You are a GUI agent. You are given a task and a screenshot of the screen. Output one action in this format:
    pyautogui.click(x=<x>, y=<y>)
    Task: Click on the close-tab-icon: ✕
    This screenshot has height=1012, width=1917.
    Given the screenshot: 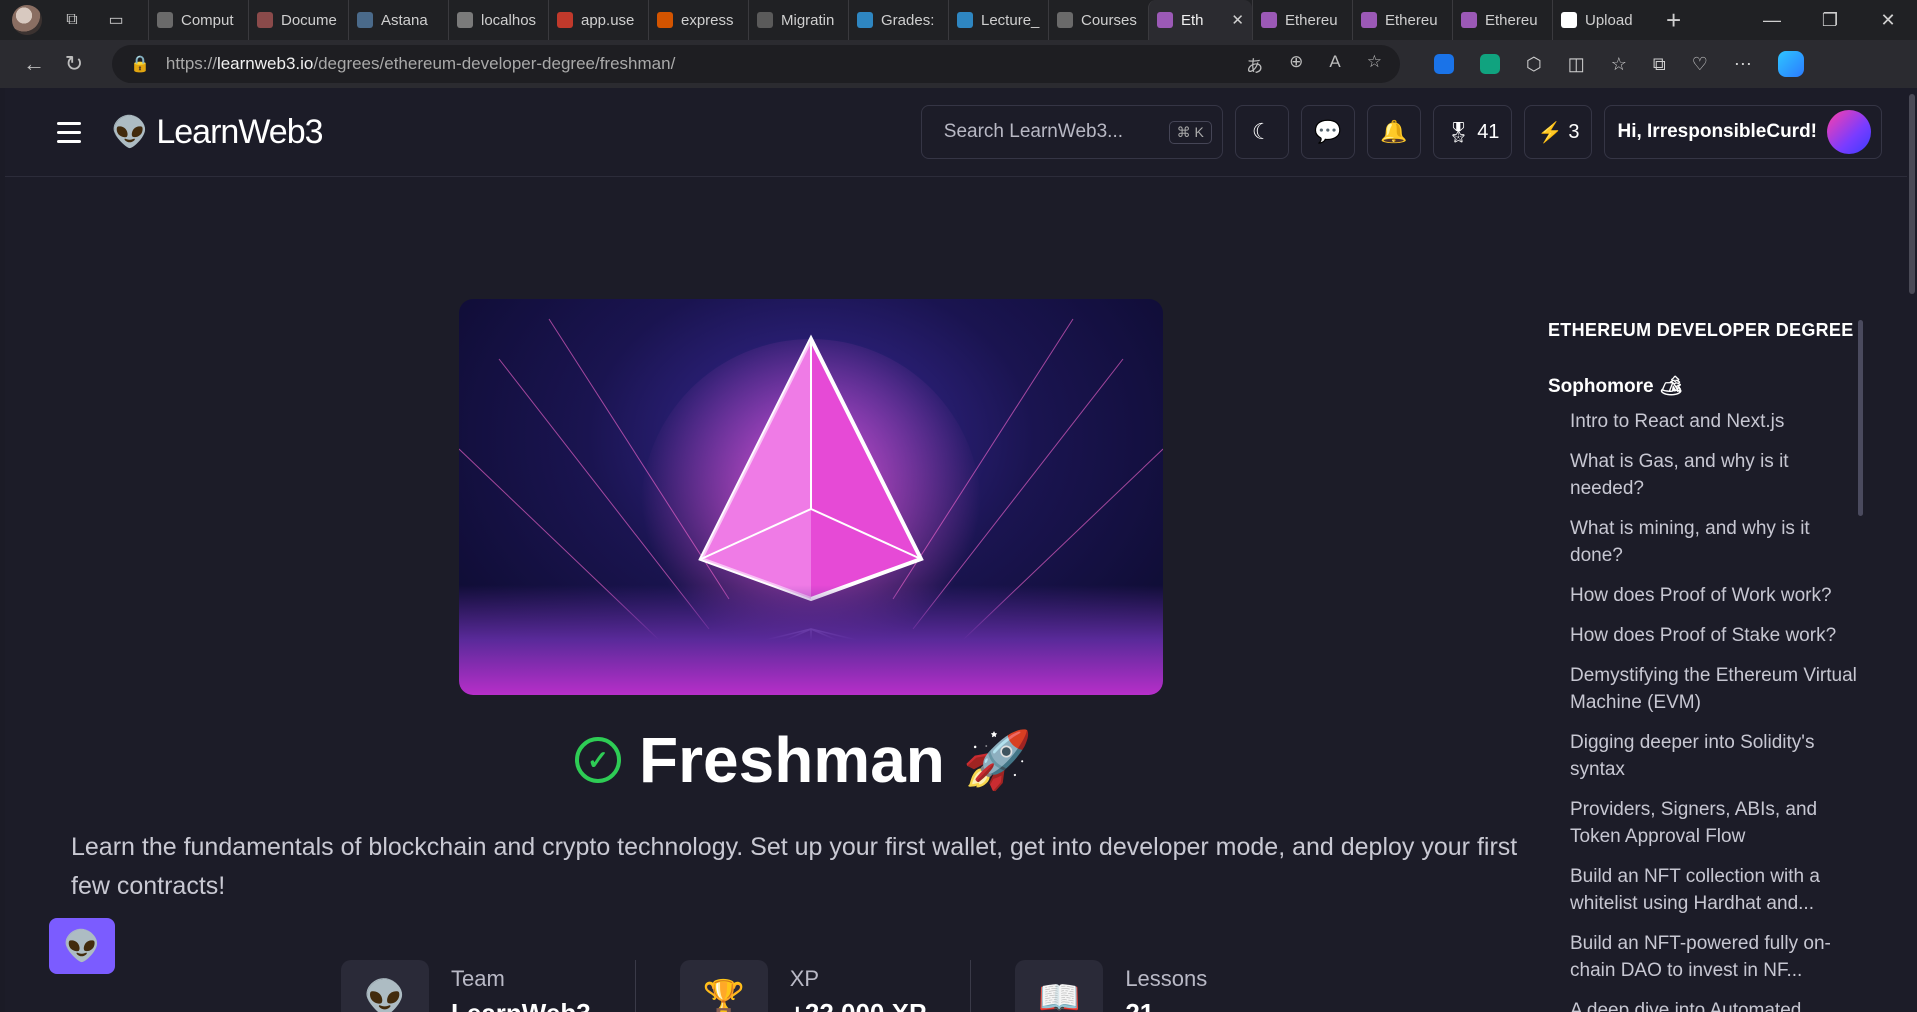 What is the action you would take?
    pyautogui.click(x=1237, y=20)
    